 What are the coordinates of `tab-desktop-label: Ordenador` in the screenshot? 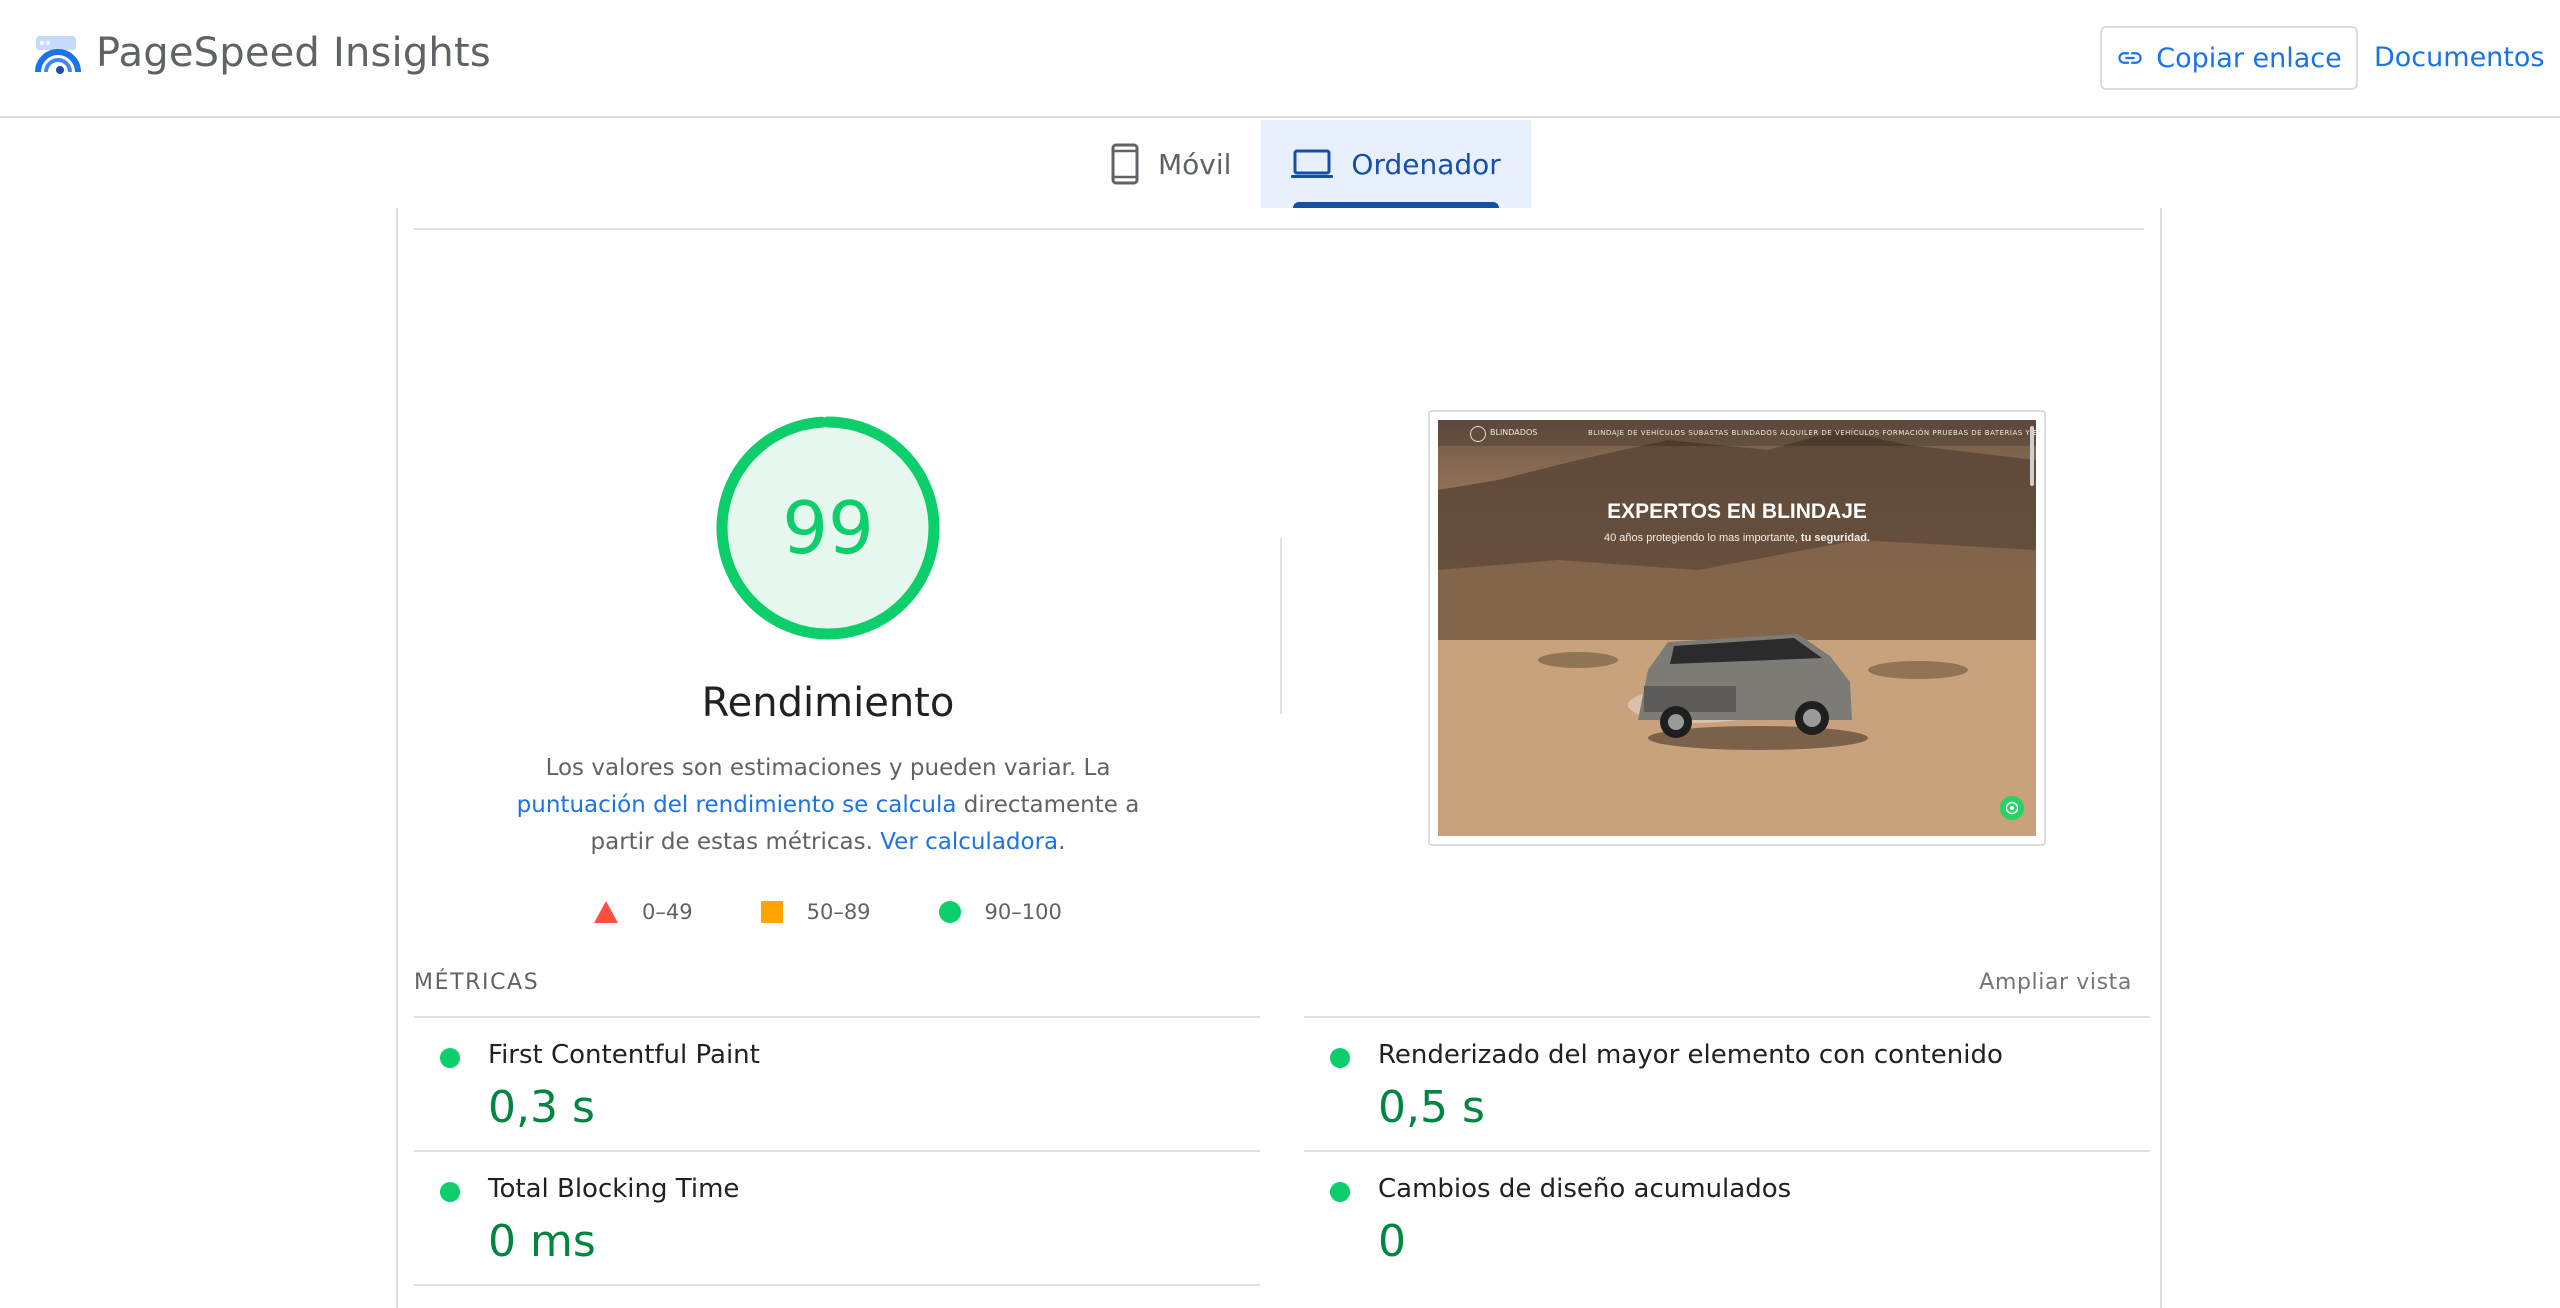 It's located at (1426, 164).